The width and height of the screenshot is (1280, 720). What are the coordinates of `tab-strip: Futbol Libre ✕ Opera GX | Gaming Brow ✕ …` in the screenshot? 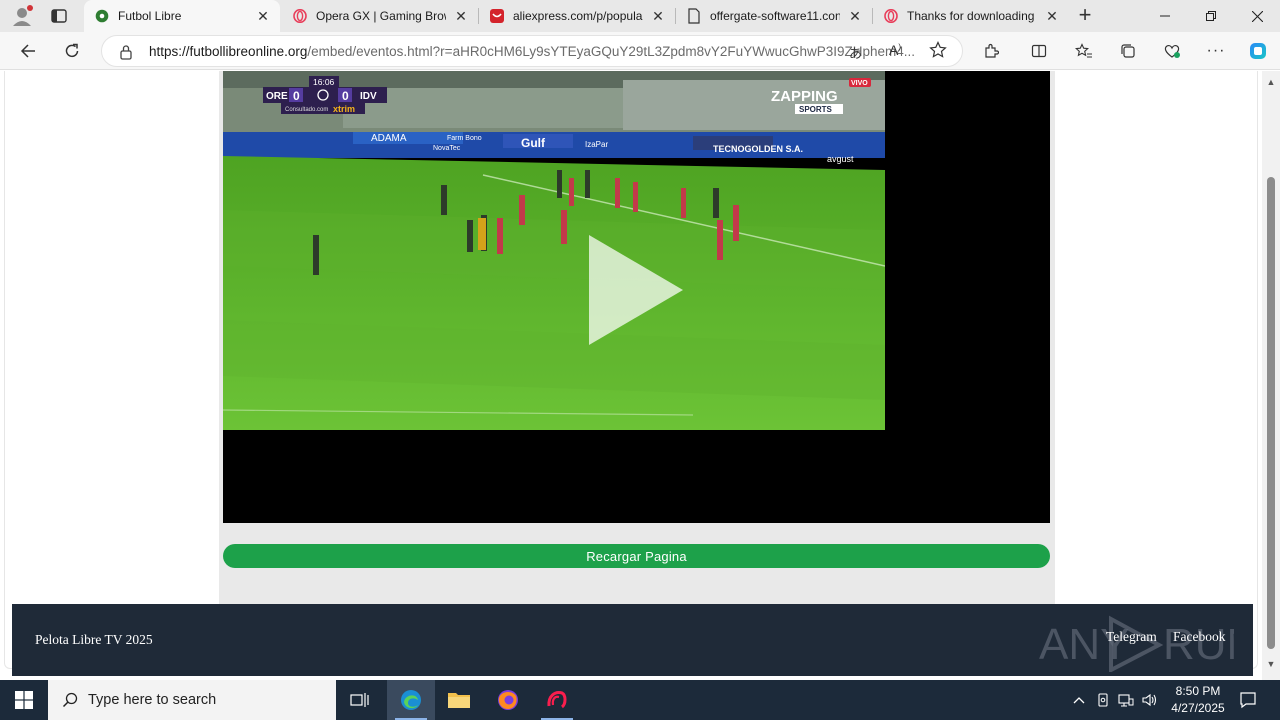 It's located at (640, 16).